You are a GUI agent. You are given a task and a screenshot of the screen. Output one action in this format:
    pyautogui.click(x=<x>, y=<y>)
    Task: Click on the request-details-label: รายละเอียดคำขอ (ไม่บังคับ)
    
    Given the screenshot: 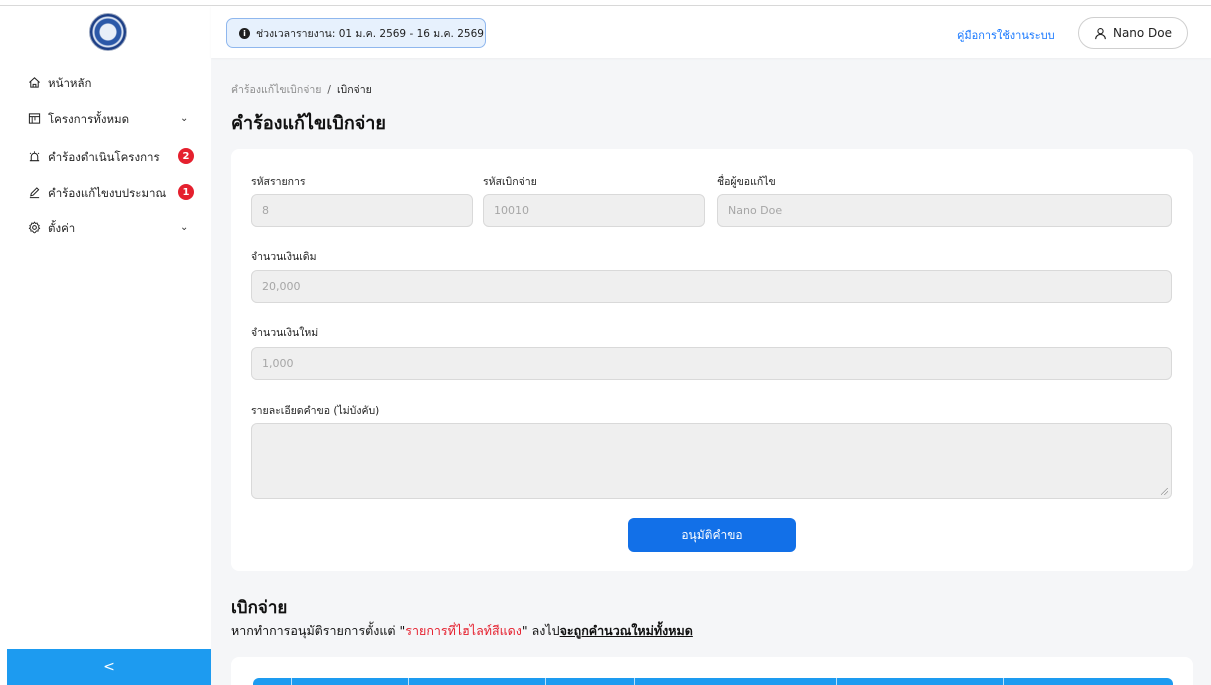 What is the action you would take?
    pyautogui.click(x=315, y=411)
    